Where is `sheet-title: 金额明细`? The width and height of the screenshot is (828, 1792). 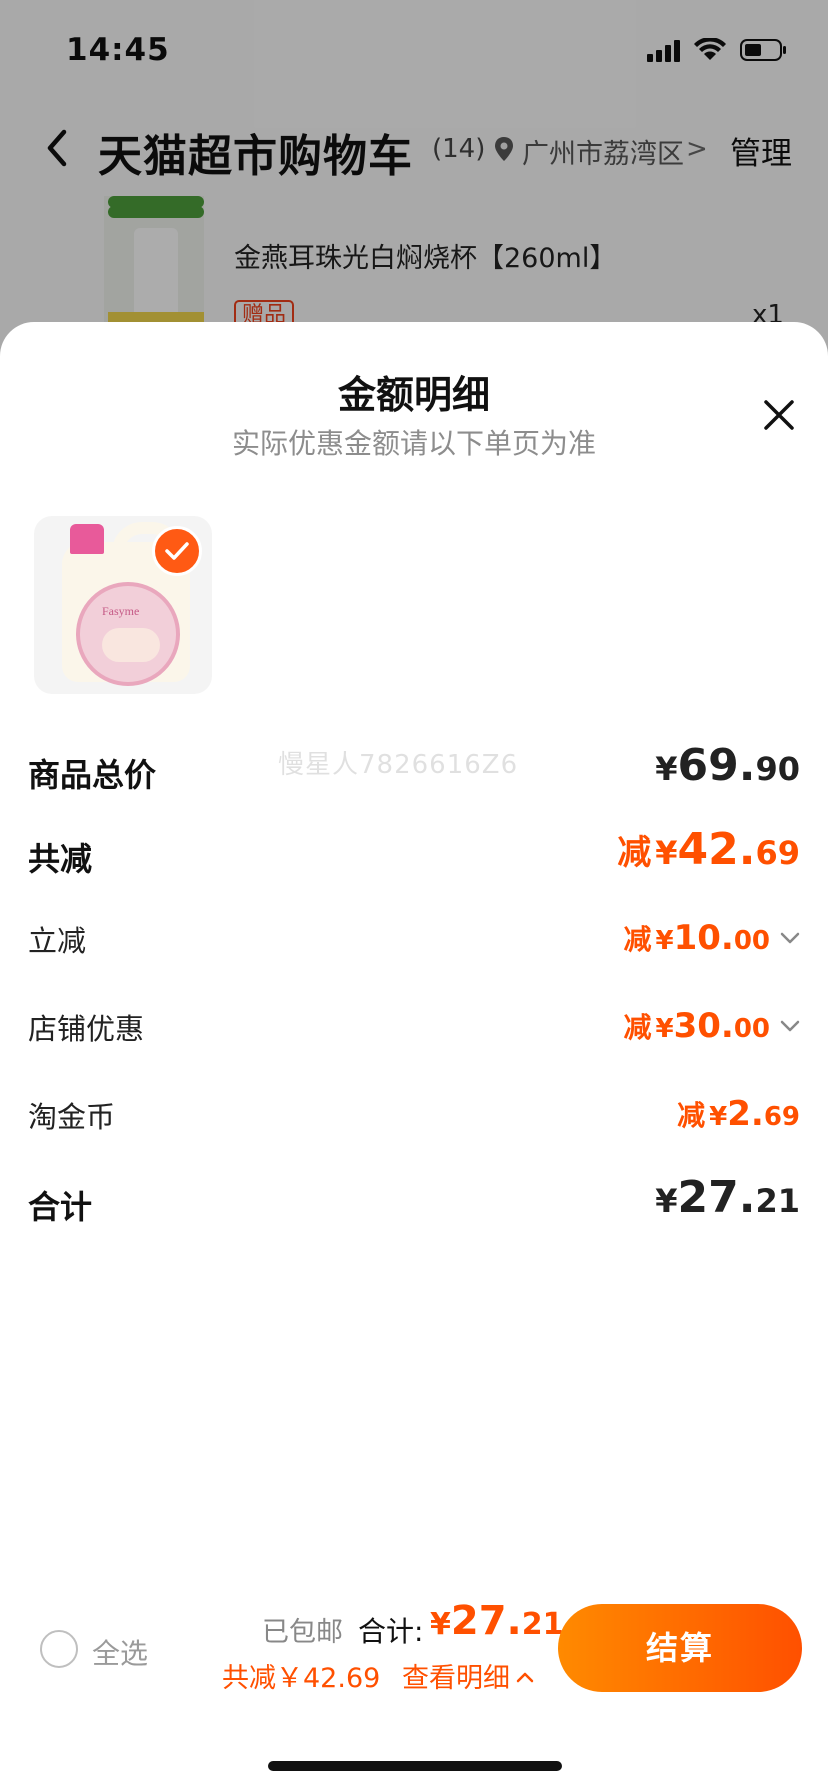 sheet-title: 金额明细 is located at coordinates (413, 395).